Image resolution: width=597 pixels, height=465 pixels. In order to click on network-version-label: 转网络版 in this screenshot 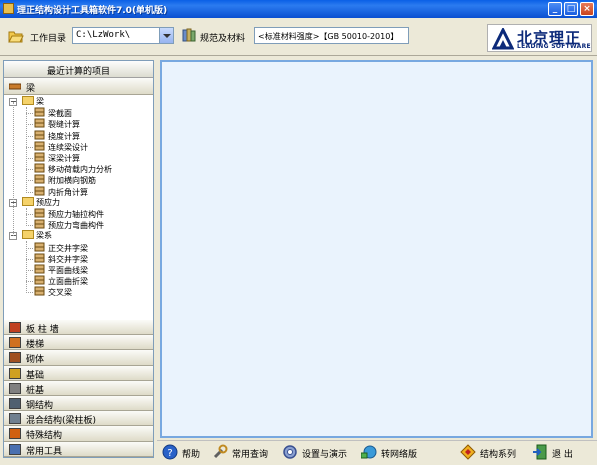, I will do `click(399, 455)`.